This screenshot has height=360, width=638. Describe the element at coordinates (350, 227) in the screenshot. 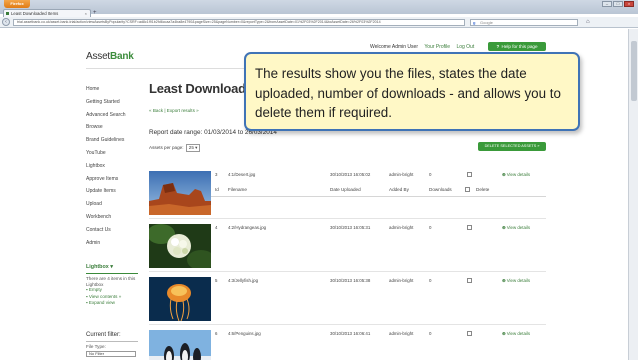

I see `row-date-uploaded: 30/10/2013 16:05:31` at that location.